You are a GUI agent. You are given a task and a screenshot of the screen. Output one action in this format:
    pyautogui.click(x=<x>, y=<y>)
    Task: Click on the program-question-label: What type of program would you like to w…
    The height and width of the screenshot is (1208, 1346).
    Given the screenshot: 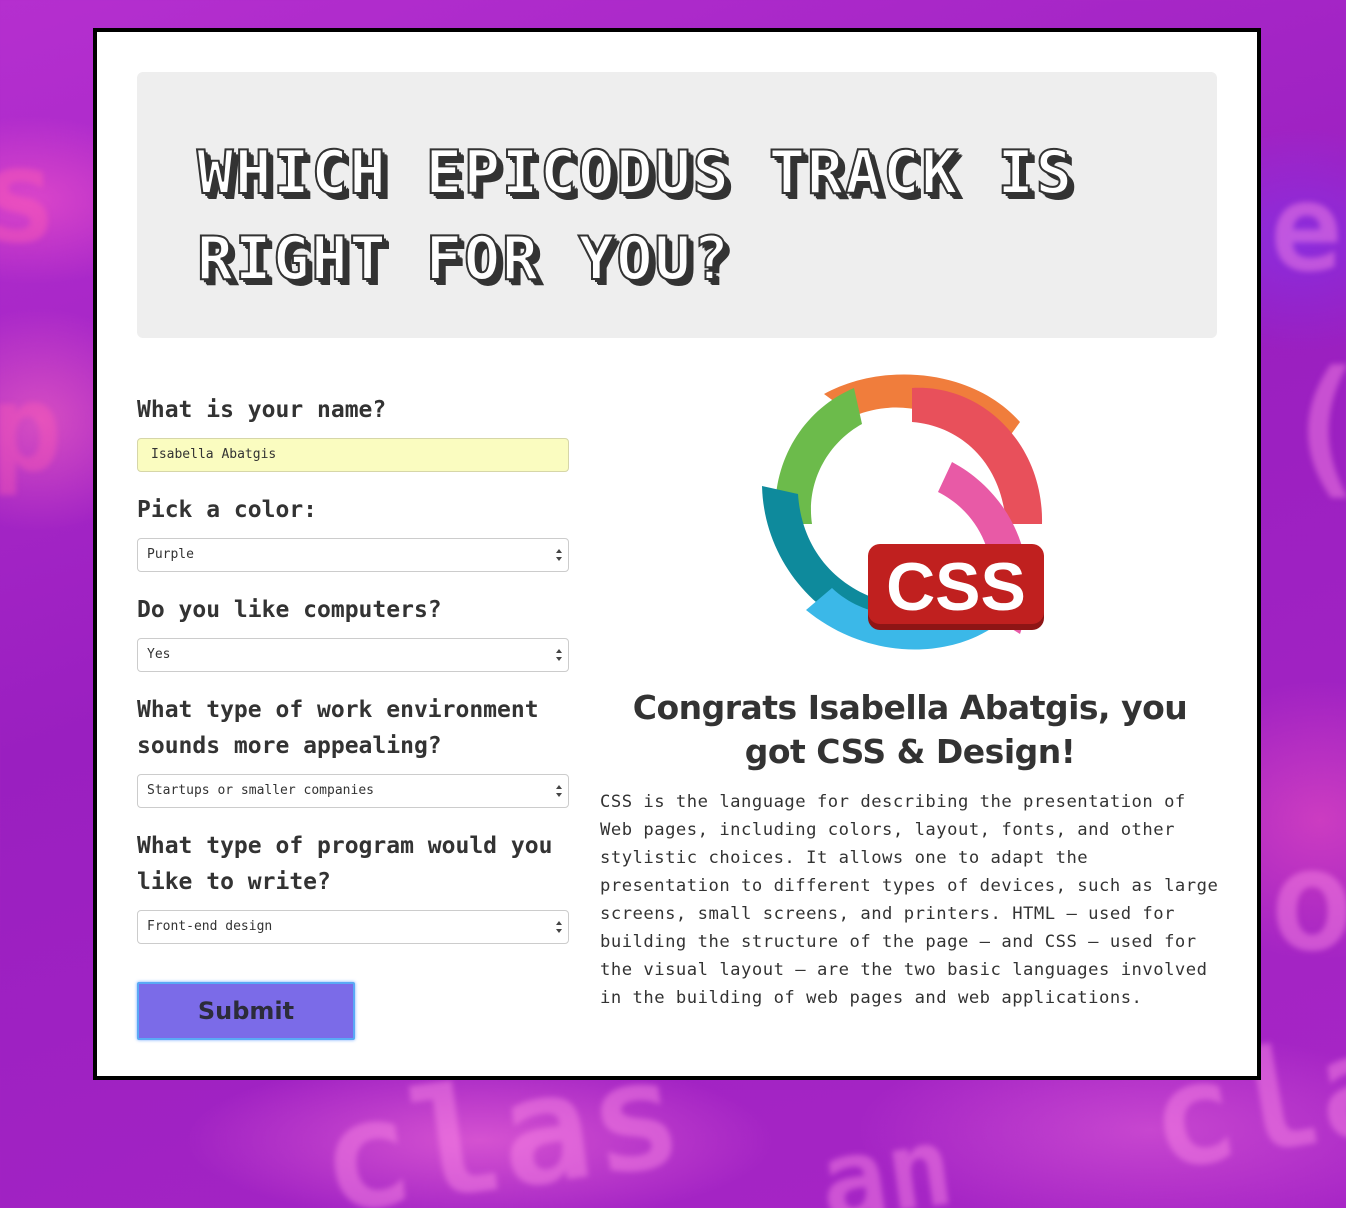 What is the action you would take?
    pyautogui.click(x=345, y=864)
    